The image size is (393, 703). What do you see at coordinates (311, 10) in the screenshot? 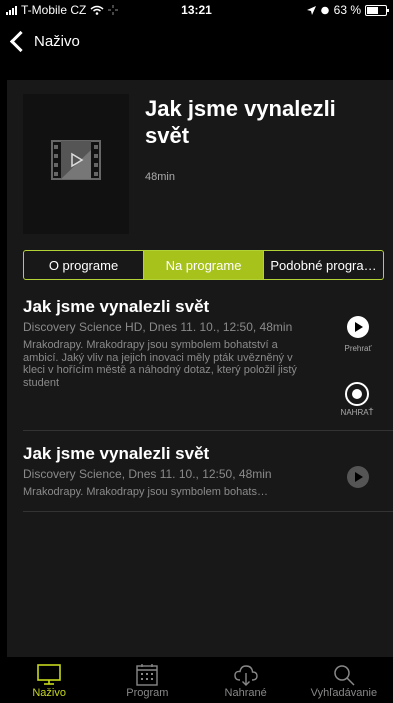
I see `location-icon` at bounding box center [311, 10].